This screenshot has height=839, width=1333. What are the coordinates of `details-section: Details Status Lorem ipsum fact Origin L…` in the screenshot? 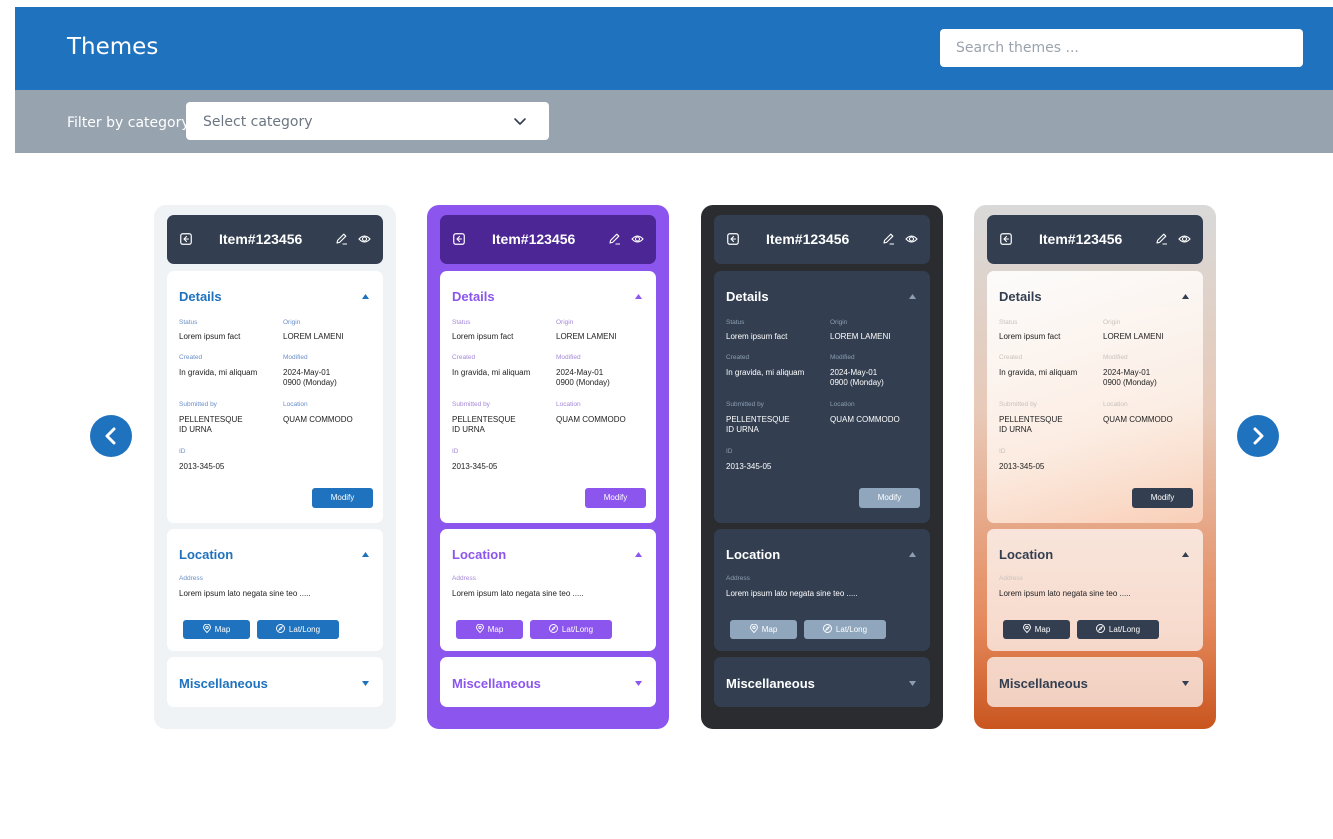 It's located at (548, 397).